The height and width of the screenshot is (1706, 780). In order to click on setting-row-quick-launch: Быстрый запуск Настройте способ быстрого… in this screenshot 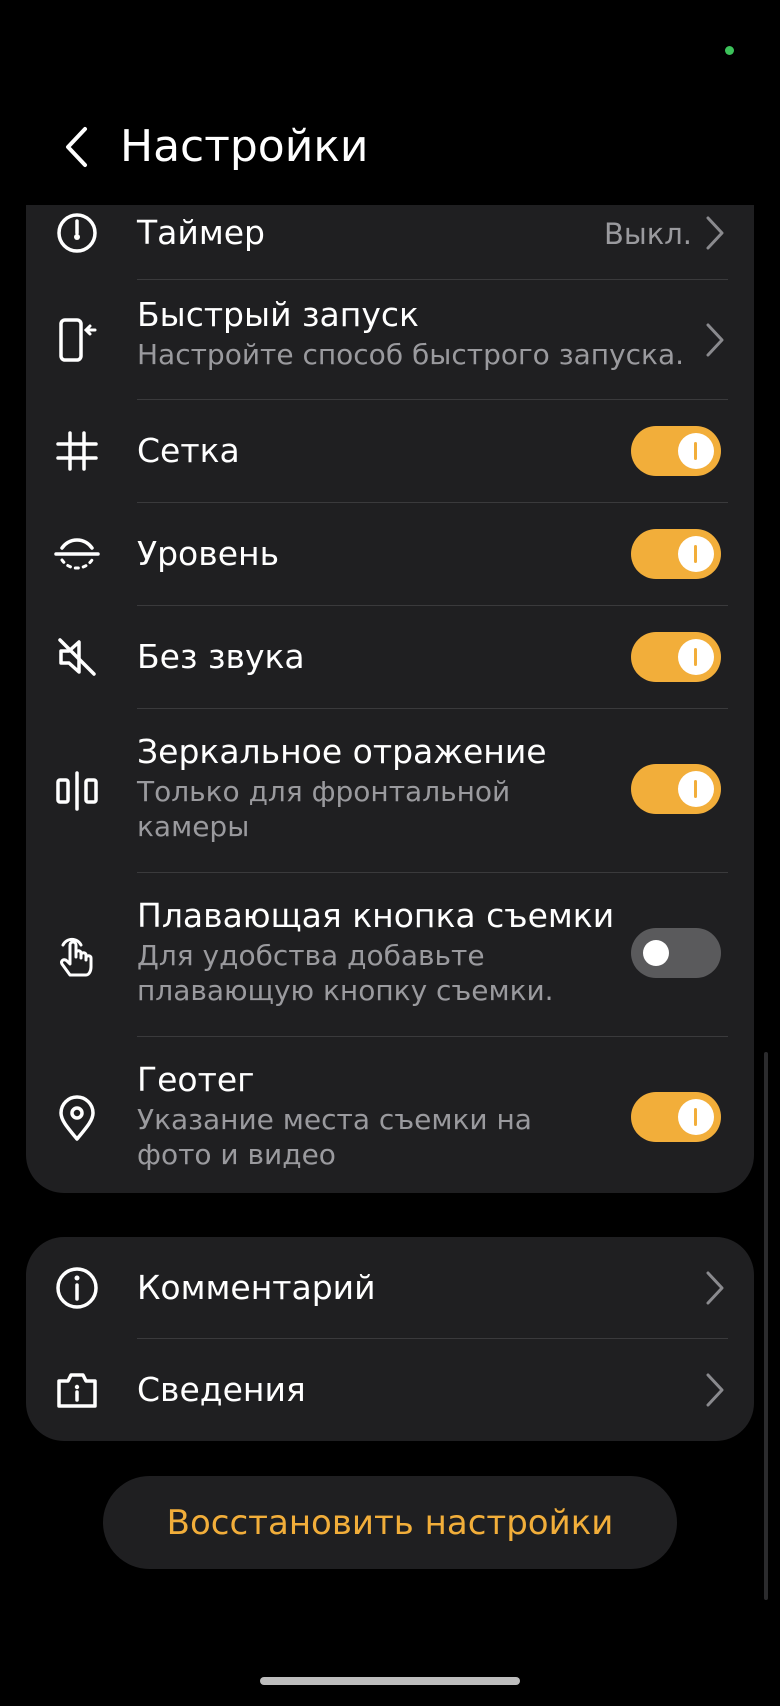, I will do `click(390, 340)`.